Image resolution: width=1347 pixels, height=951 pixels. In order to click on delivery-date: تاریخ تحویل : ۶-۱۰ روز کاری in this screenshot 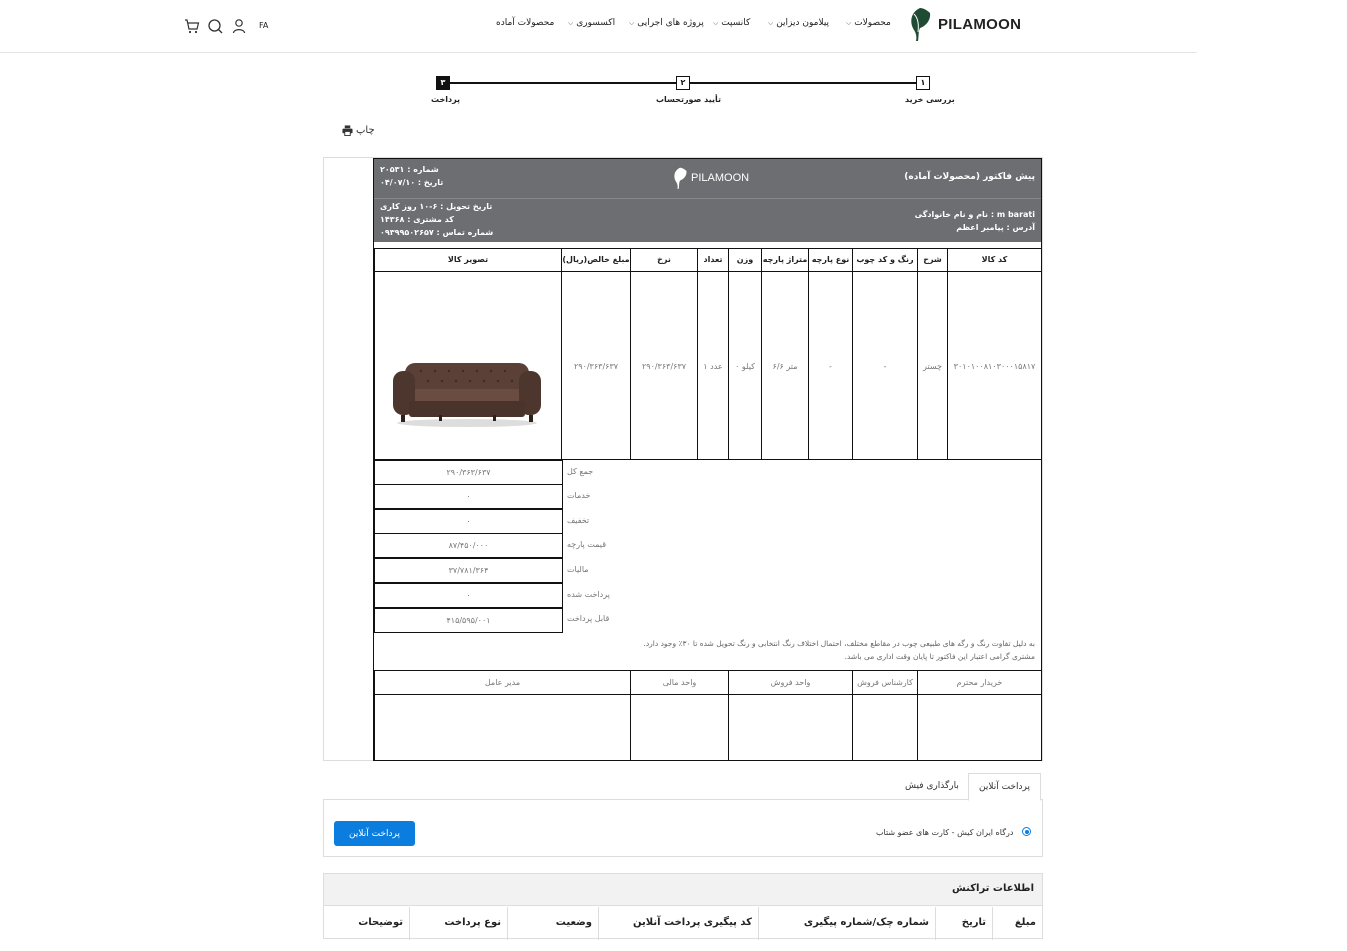, I will do `click(436, 206)`.